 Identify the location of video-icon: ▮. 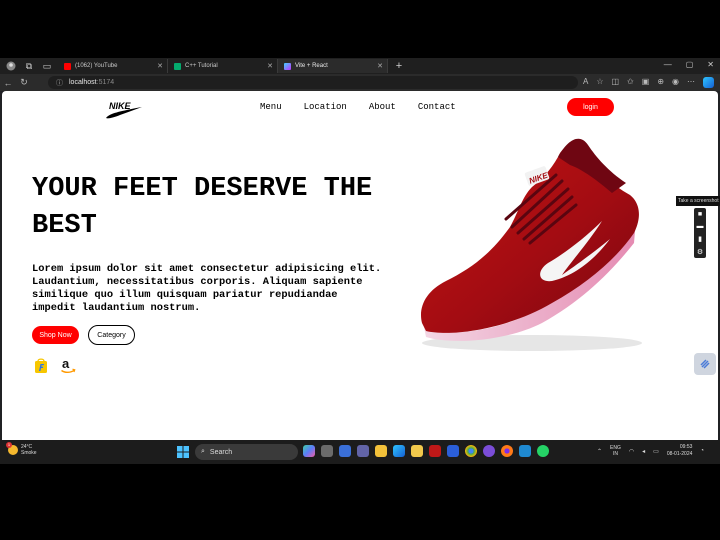
(700, 239).